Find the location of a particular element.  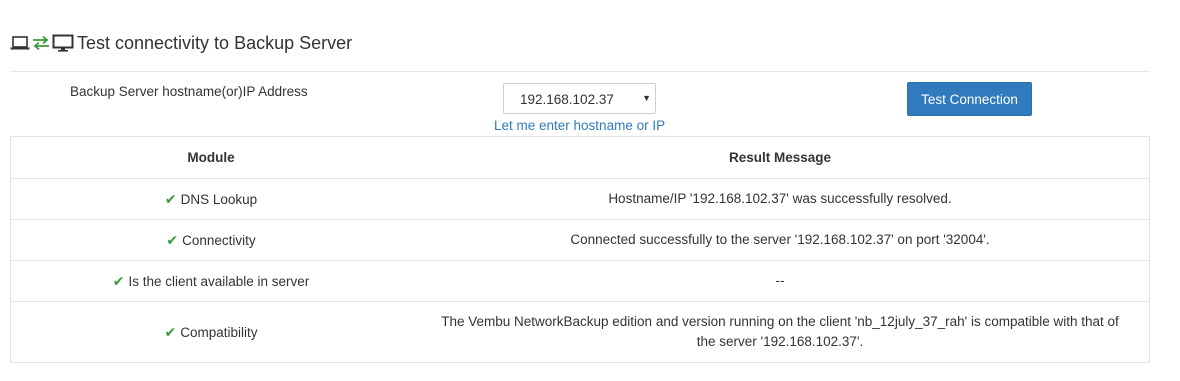

module-name: DNS Lookup is located at coordinates (219, 199).